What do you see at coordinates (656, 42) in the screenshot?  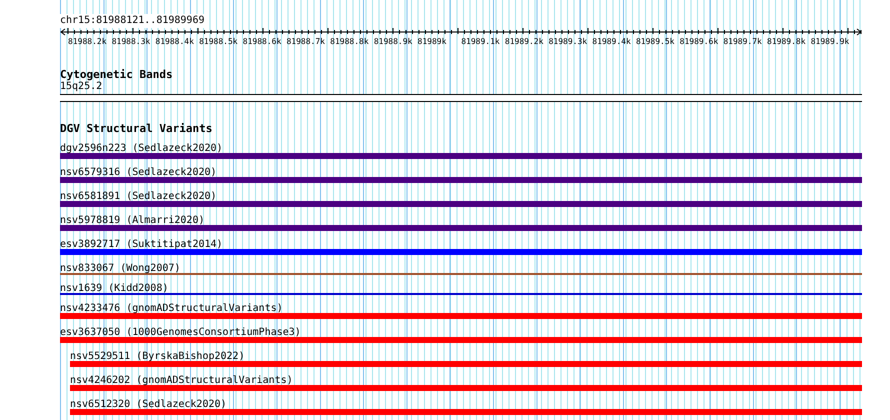 I see `ruler-tick-label: 81989.5k` at bounding box center [656, 42].